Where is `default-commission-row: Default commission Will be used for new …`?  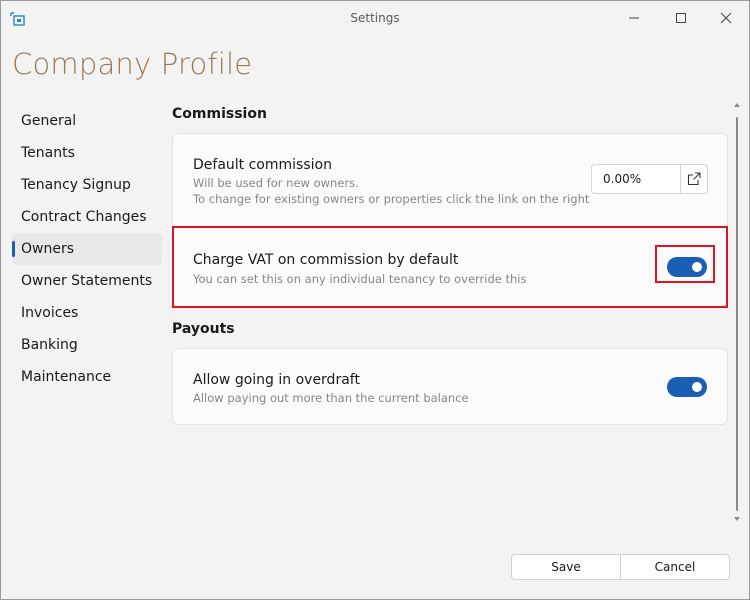 default-commission-row: Default commission Will be used for new … is located at coordinates (450, 180).